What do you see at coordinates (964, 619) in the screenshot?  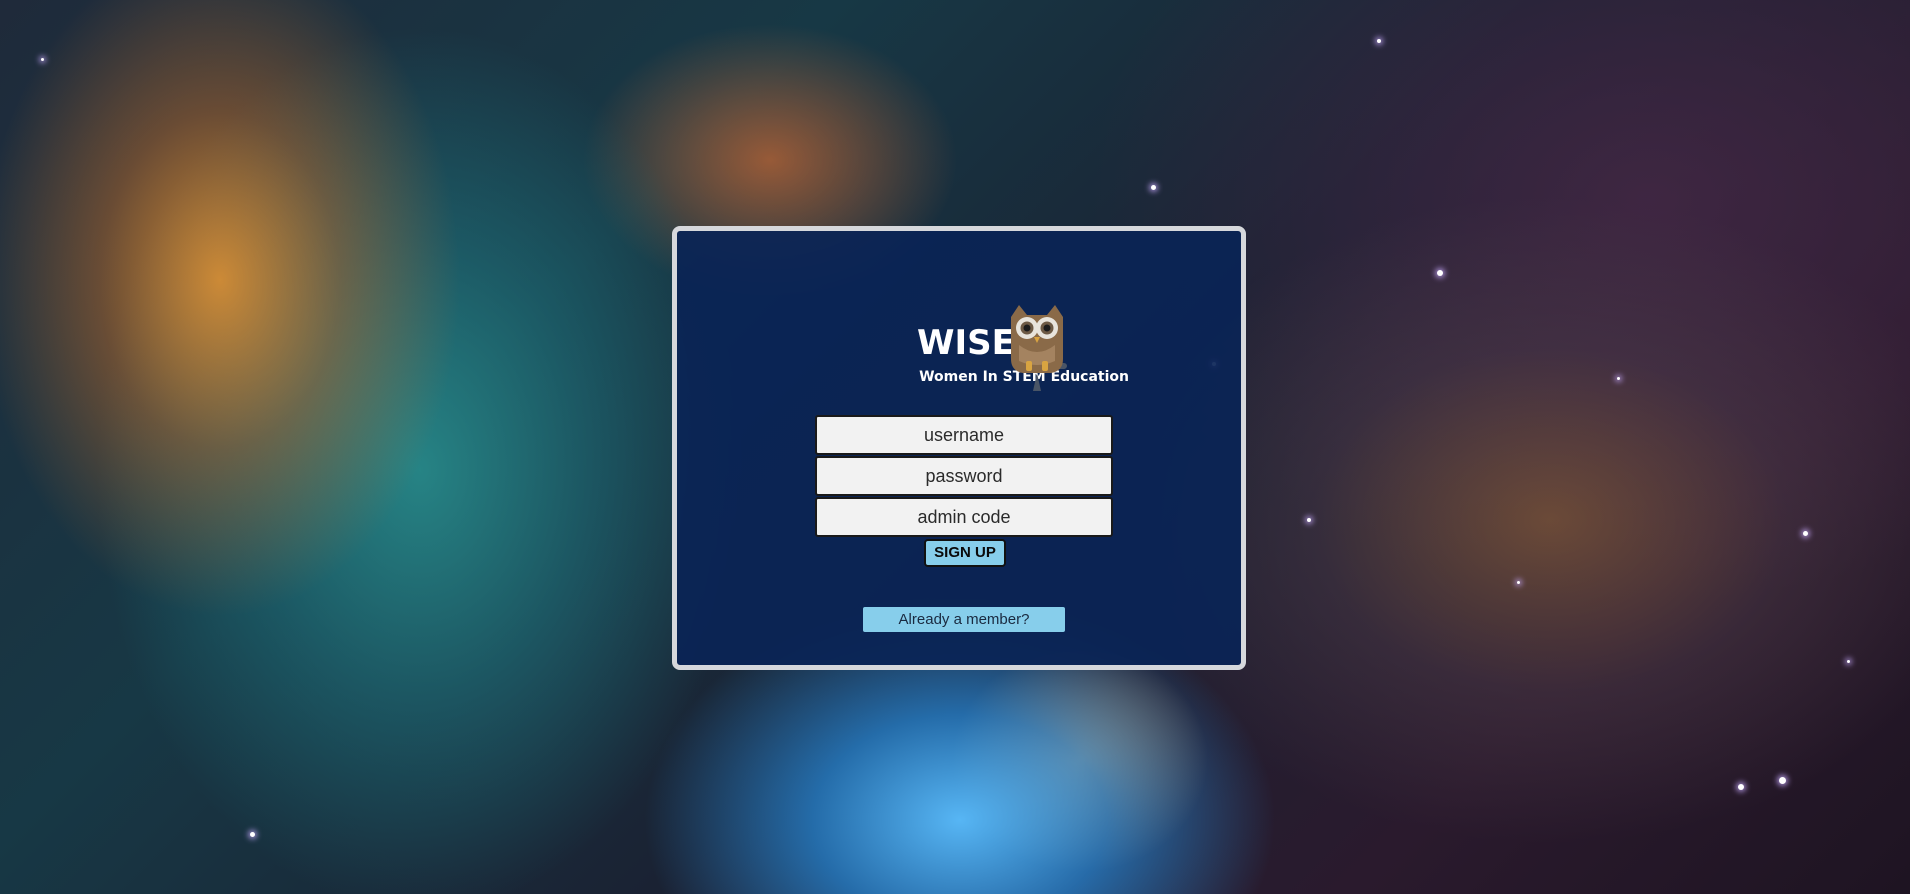 I see `already-member-button: Already a member?` at bounding box center [964, 619].